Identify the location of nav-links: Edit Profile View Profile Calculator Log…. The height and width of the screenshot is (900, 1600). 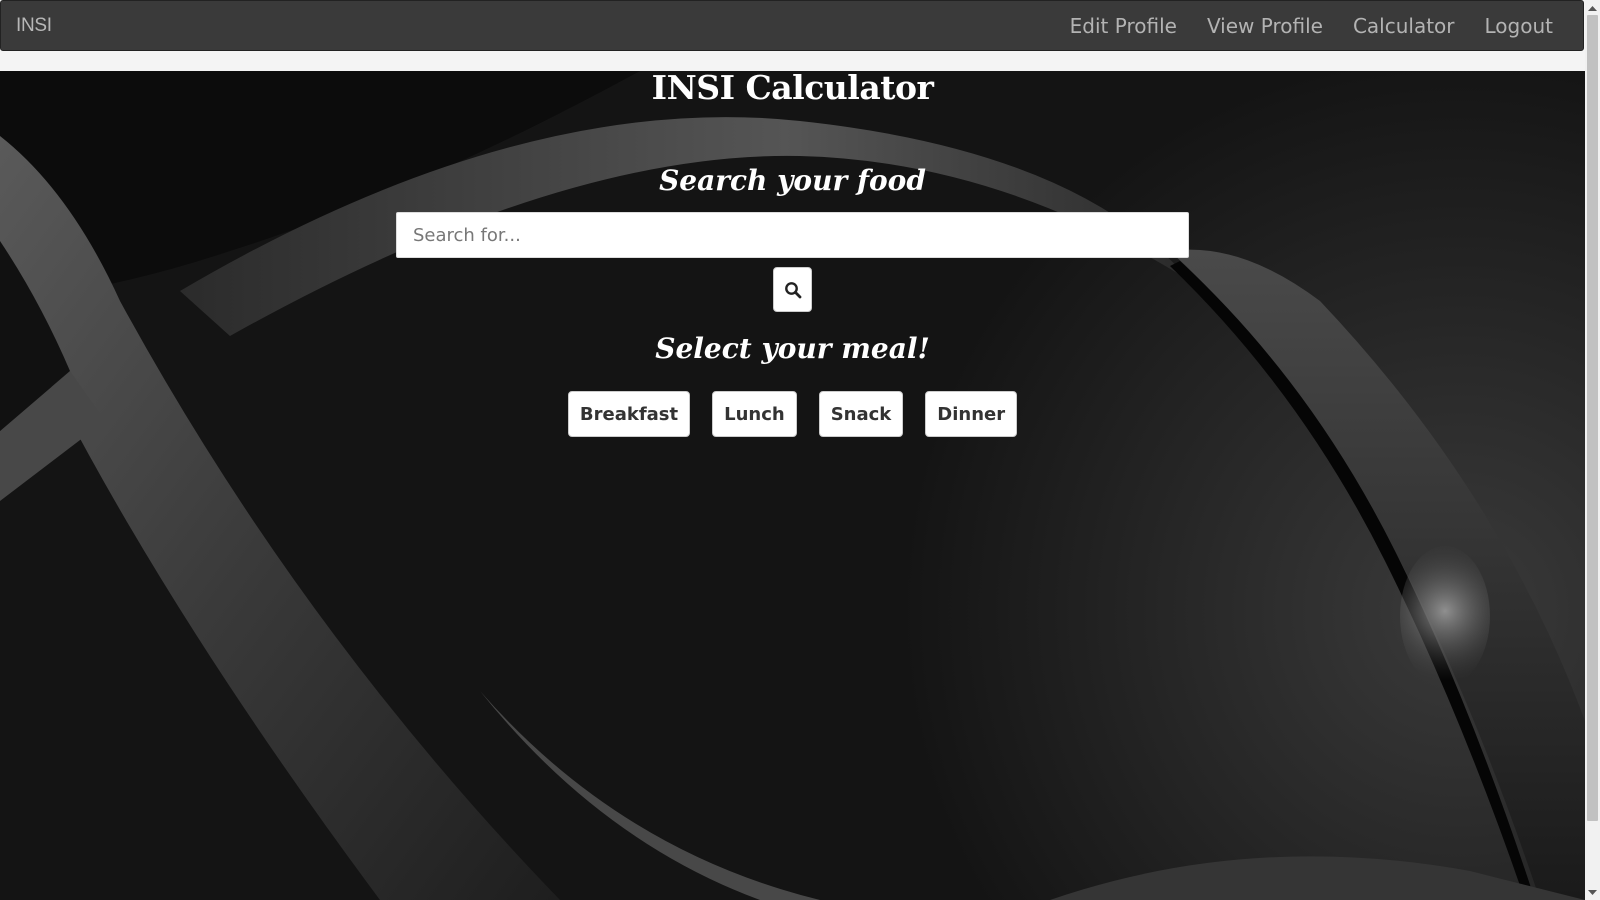
(1311, 26).